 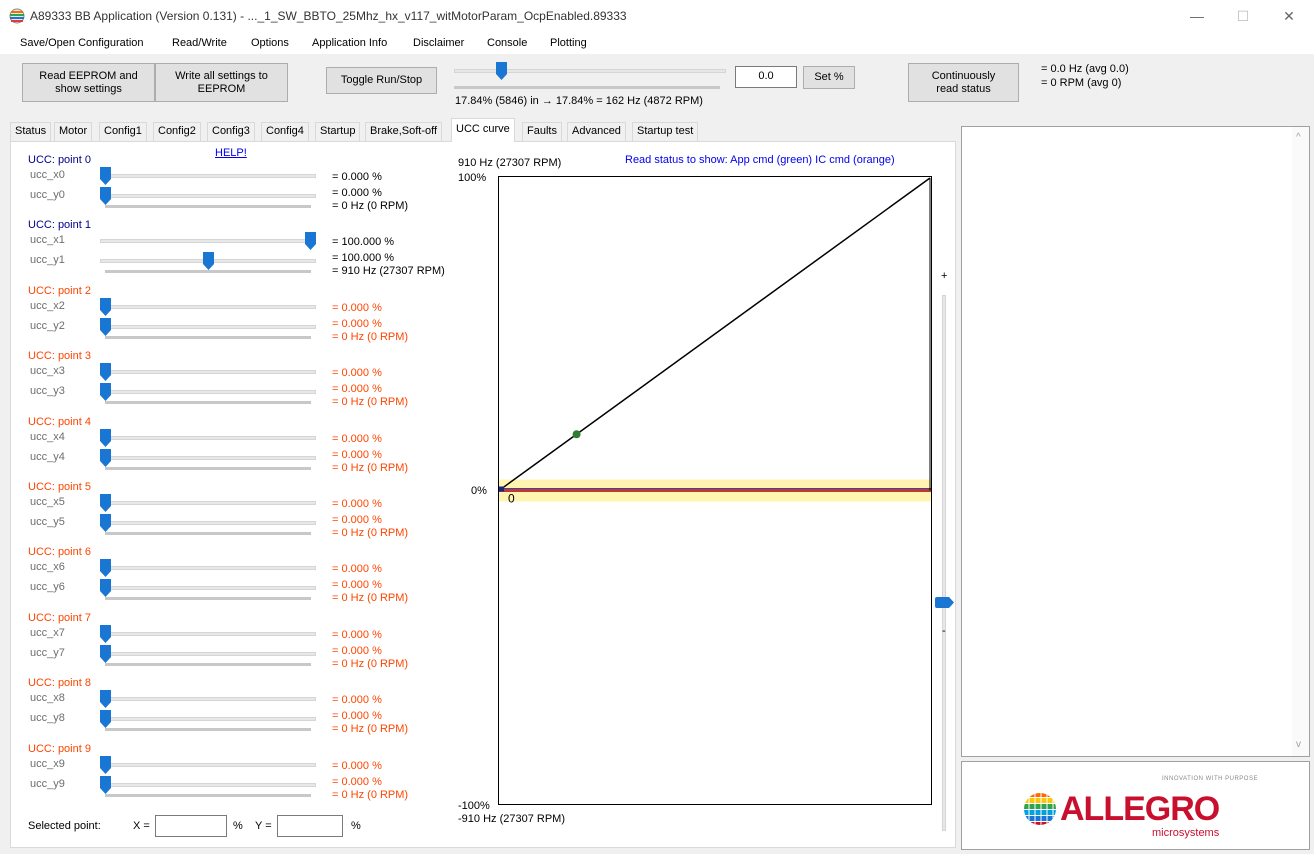 What do you see at coordinates (47, 175) in the screenshot?
I see `ucc-x-label: ucc_x0` at bounding box center [47, 175].